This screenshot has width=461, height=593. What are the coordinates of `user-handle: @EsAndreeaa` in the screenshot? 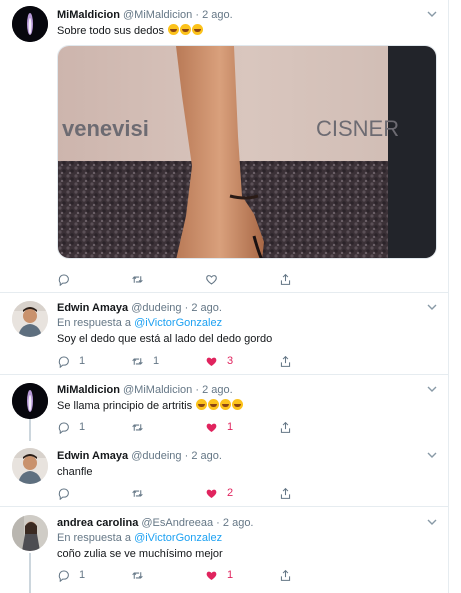 It's located at (177, 523).